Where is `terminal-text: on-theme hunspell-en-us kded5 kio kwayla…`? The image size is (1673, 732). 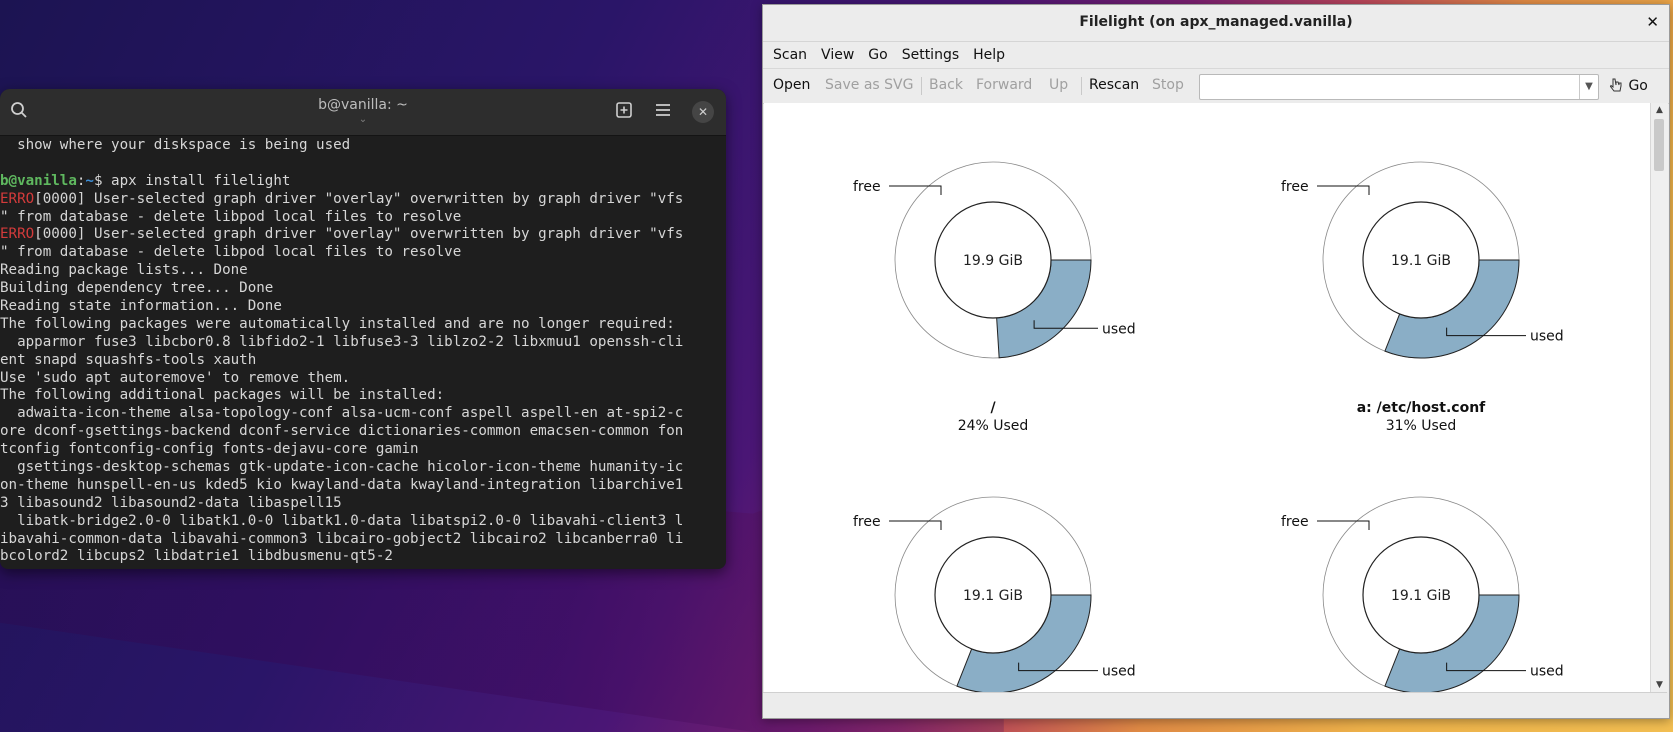 terminal-text: on-theme hunspell-en-us kded5 kio kwayla… is located at coordinates (342, 484).